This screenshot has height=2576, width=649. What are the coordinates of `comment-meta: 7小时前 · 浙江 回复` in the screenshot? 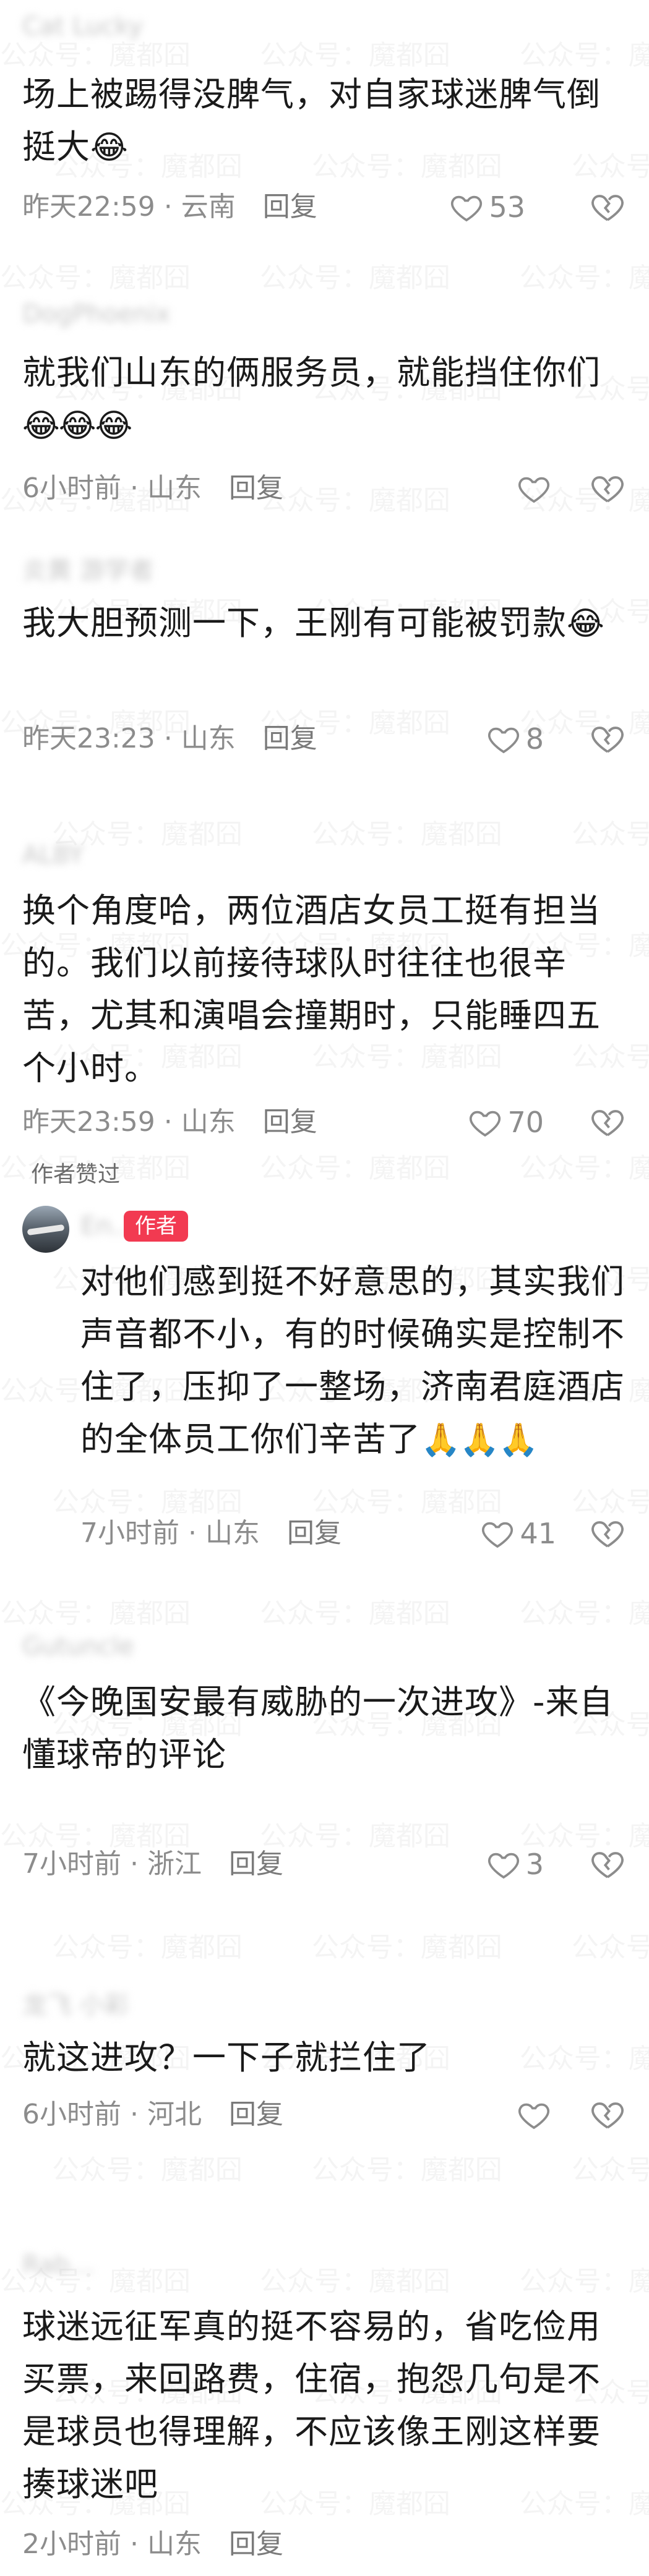 It's located at (152, 1864).